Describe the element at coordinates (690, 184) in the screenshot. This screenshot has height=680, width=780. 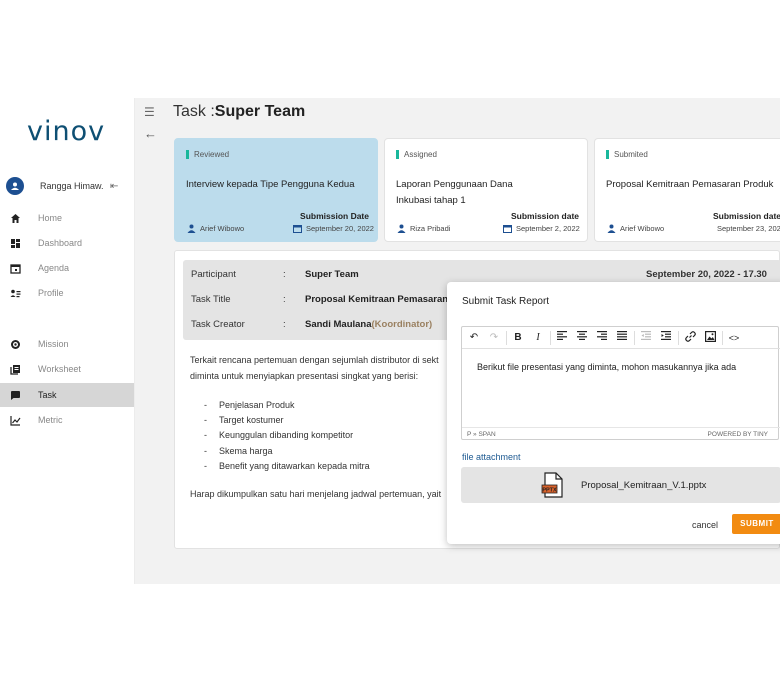
I see `task-card-title: Proposal Kemitraan Pemasaran Produk` at that location.